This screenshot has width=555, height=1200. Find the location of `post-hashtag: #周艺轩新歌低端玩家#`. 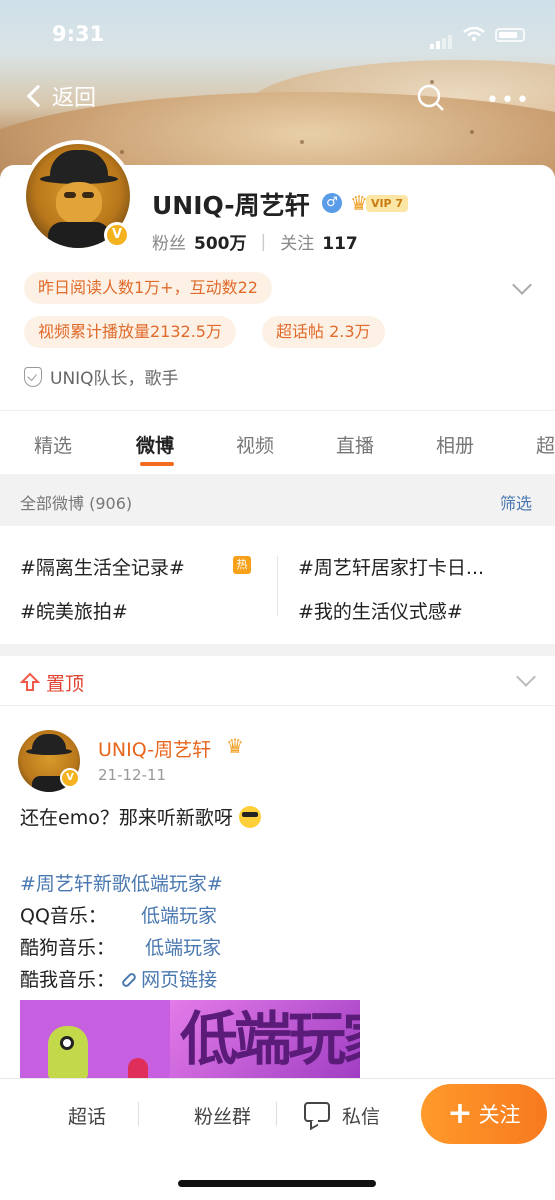

post-hashtag: #周艺轩新歌低端玩家# is located at coordinates (121, 882).